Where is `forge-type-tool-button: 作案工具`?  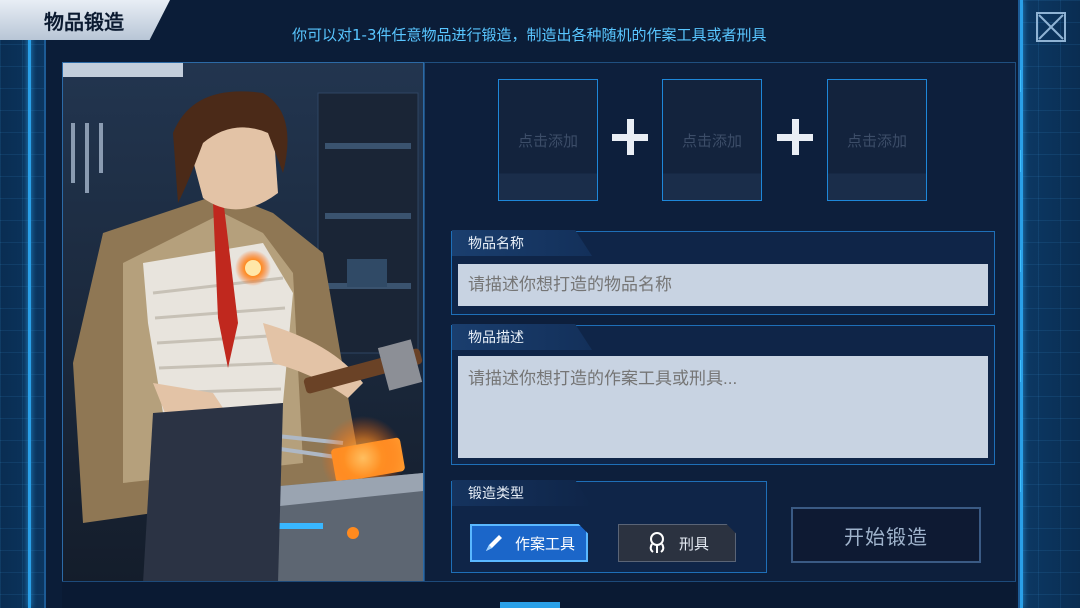 forge-type-tool-button: 作案工具 is located at coordinates (529, 543).